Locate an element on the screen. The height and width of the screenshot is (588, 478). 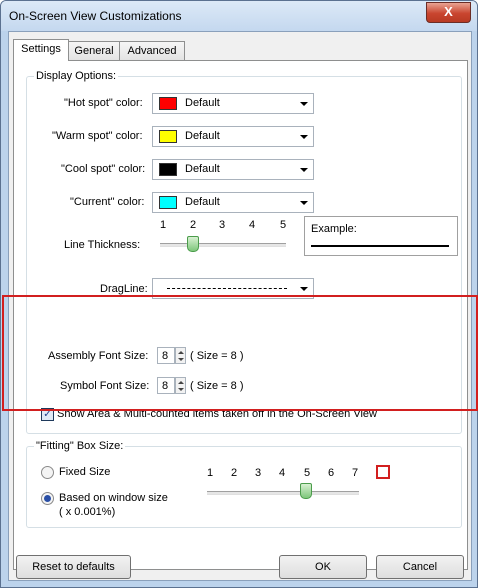
fitting-tick-5: 5 is located at coordinates (307, 473).